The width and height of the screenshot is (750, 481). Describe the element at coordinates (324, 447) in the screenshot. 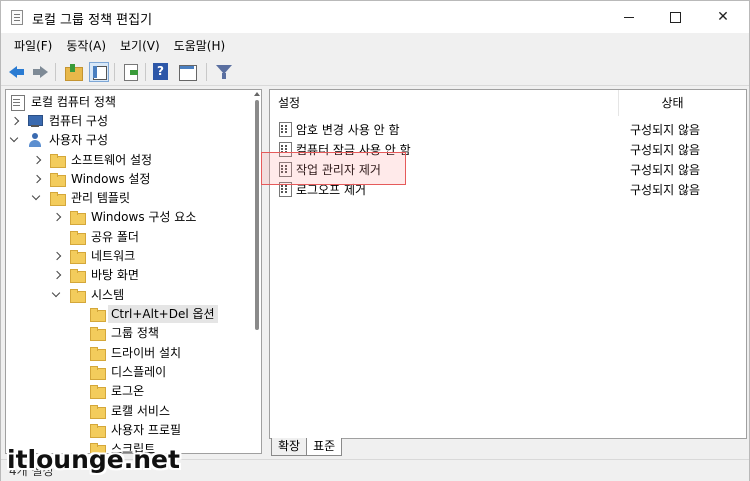

I see `tab-standard: 표준` at that location.